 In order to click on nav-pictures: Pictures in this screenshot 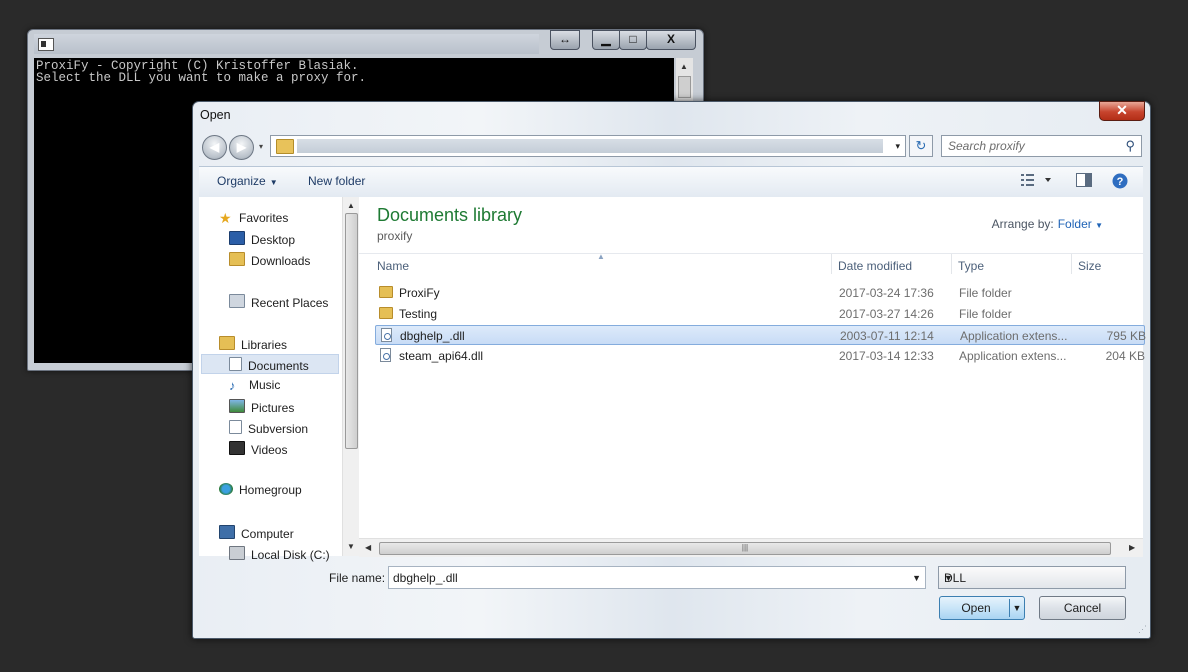, I will do `click(261, 407)`.